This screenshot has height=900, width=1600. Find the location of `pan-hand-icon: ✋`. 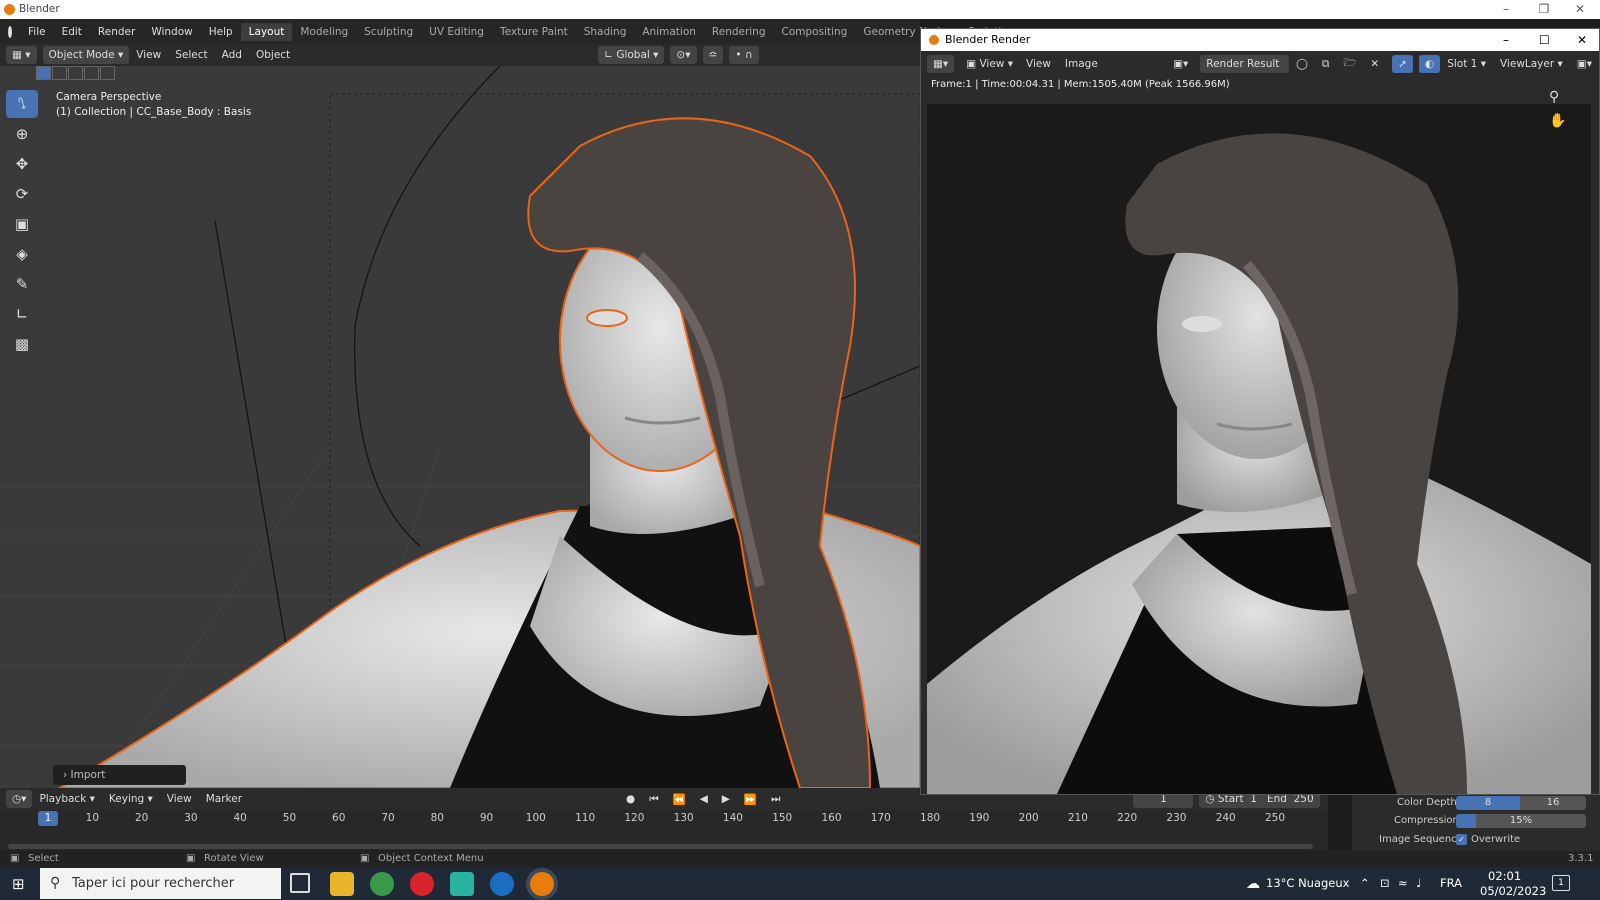

pan-hand-icon: ✋ is located at coordinates (1557, 121).